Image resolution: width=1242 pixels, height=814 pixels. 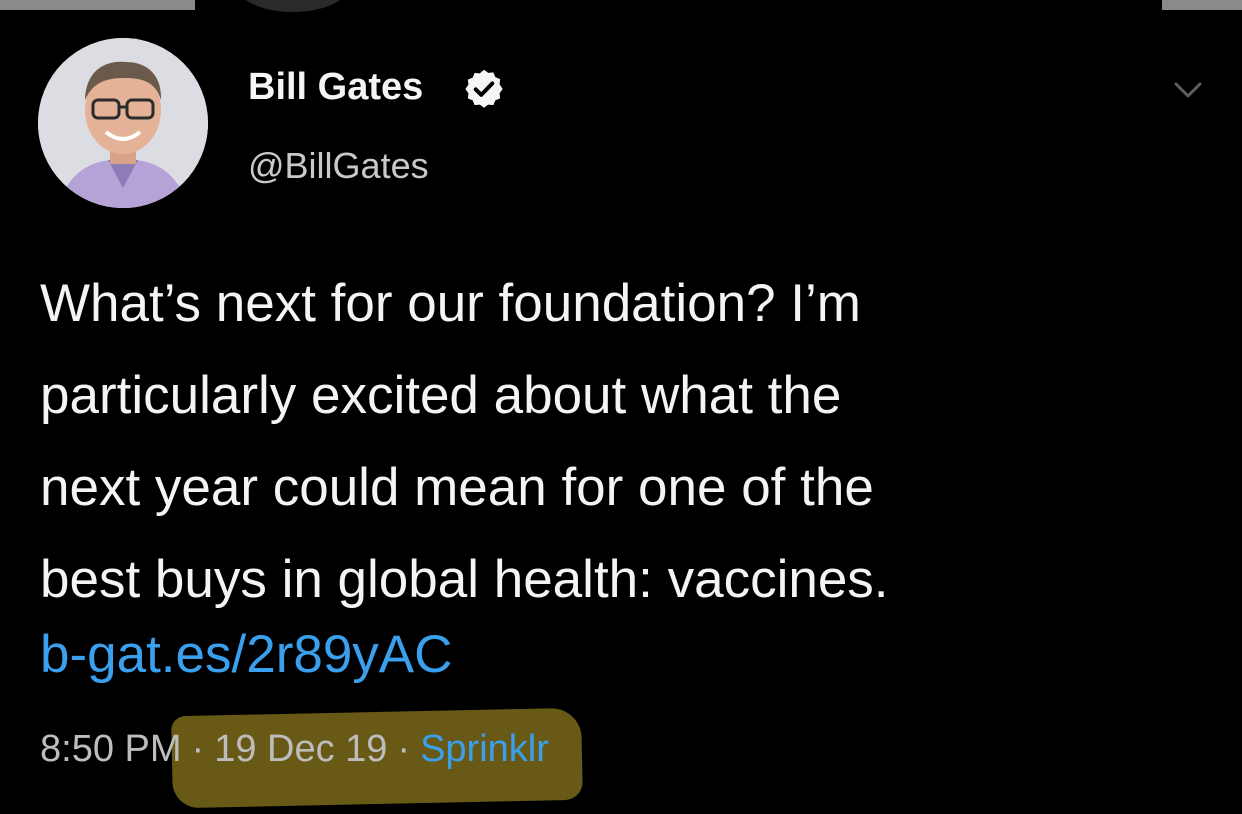 What do you see at coordinates (441, 395) in the screenshot?
I see `tweet-text-line: particularly excited about what the` at bounding box center [441, 395].